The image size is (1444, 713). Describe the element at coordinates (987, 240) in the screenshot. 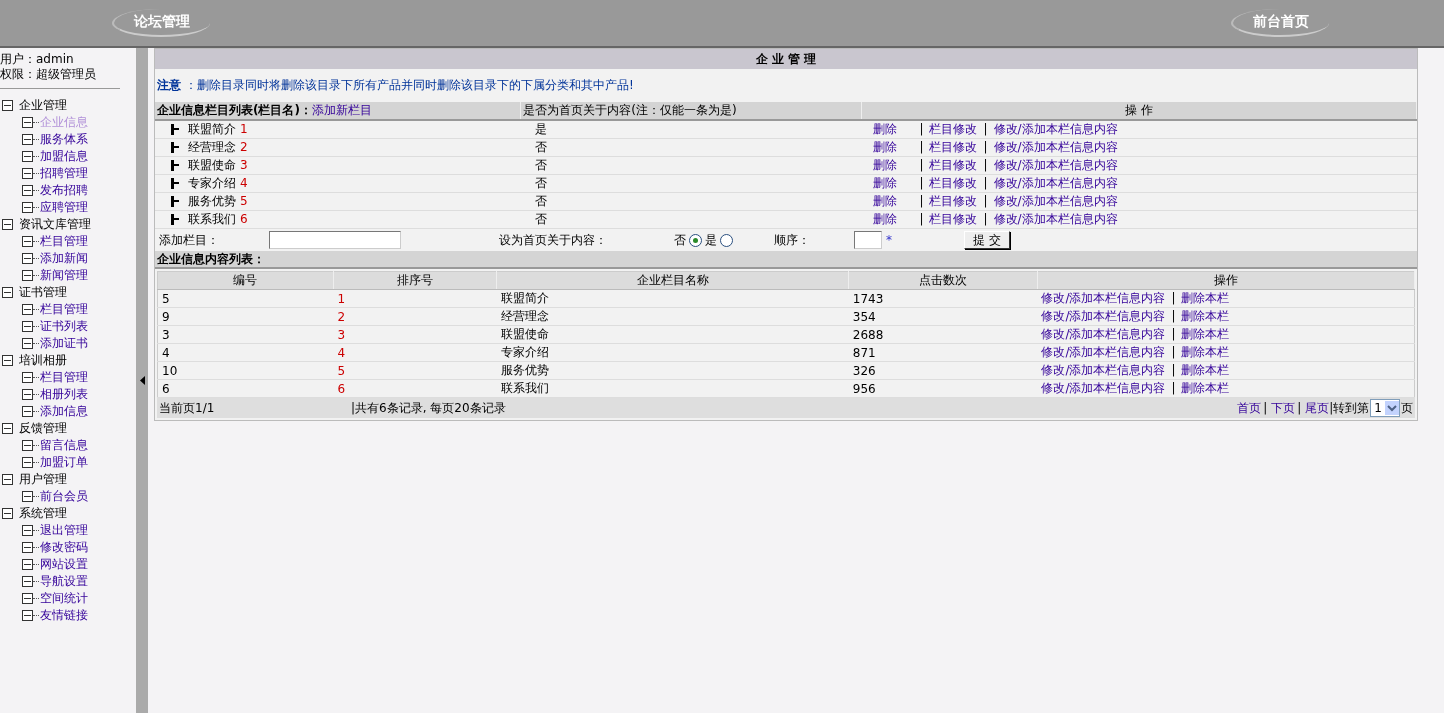

I see `submit-button: 提 交` at that location.